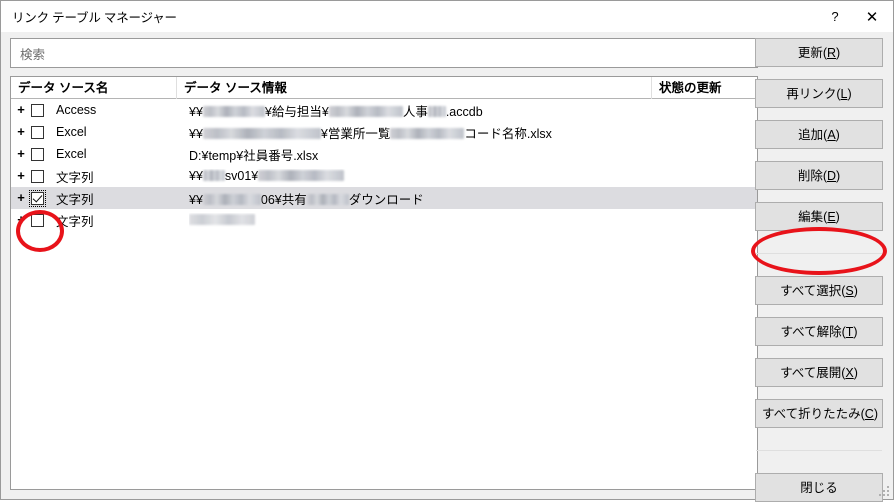  What do you see at coordinates (283, 199) in the screenshot?
I see `info-text: 06¥共有` at bounding box center [283, 199].